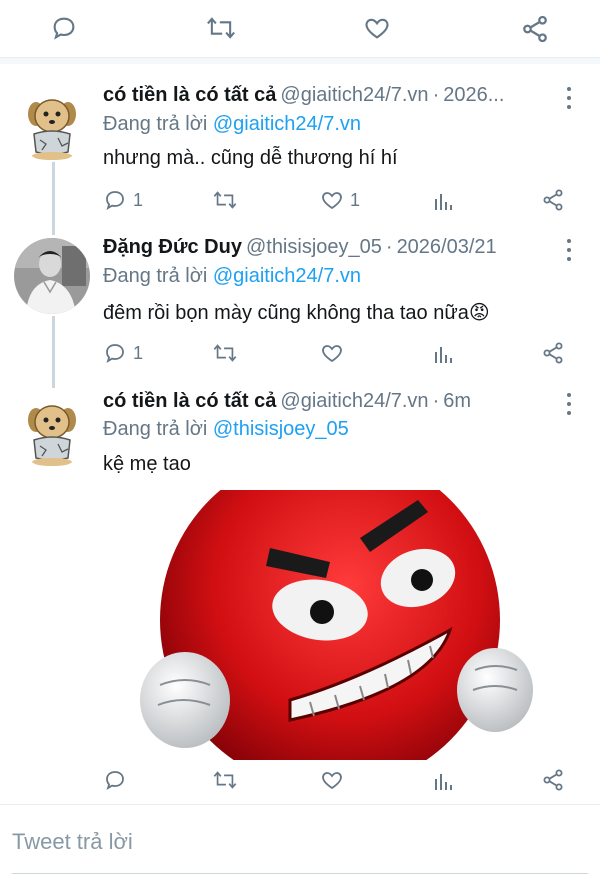  I want to click on like-count: 1, so click(355, 199).